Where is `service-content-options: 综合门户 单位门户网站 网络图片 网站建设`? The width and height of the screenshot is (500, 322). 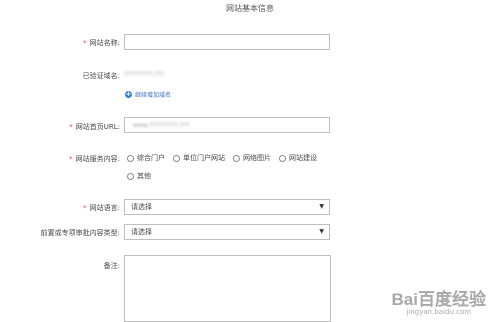
service-content-options: 综合门户 单位门户网站 网络图片 网站建设 is located at coordinates (226, 158).